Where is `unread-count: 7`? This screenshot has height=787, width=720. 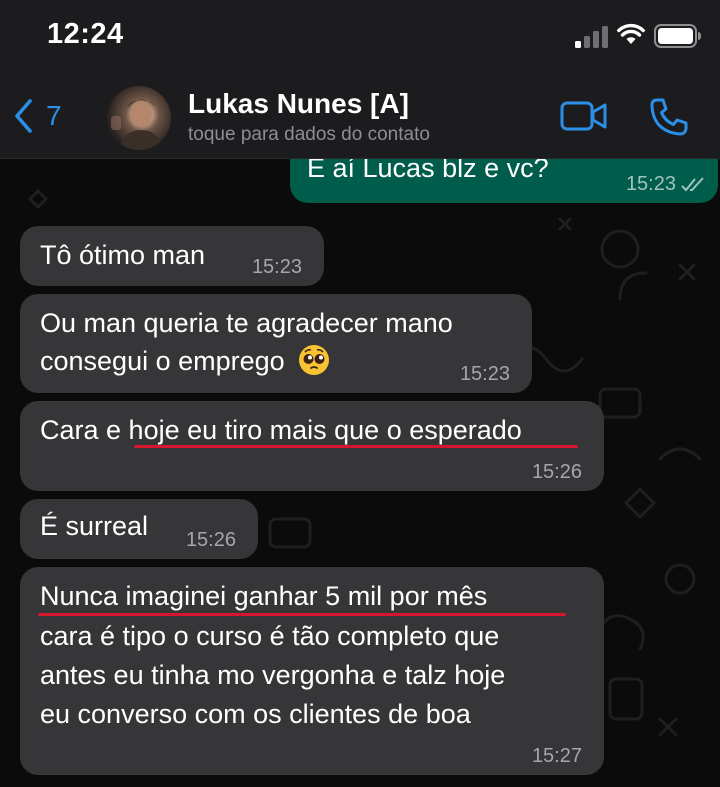
unread-count: 7 is located at coordinates (54, 115).